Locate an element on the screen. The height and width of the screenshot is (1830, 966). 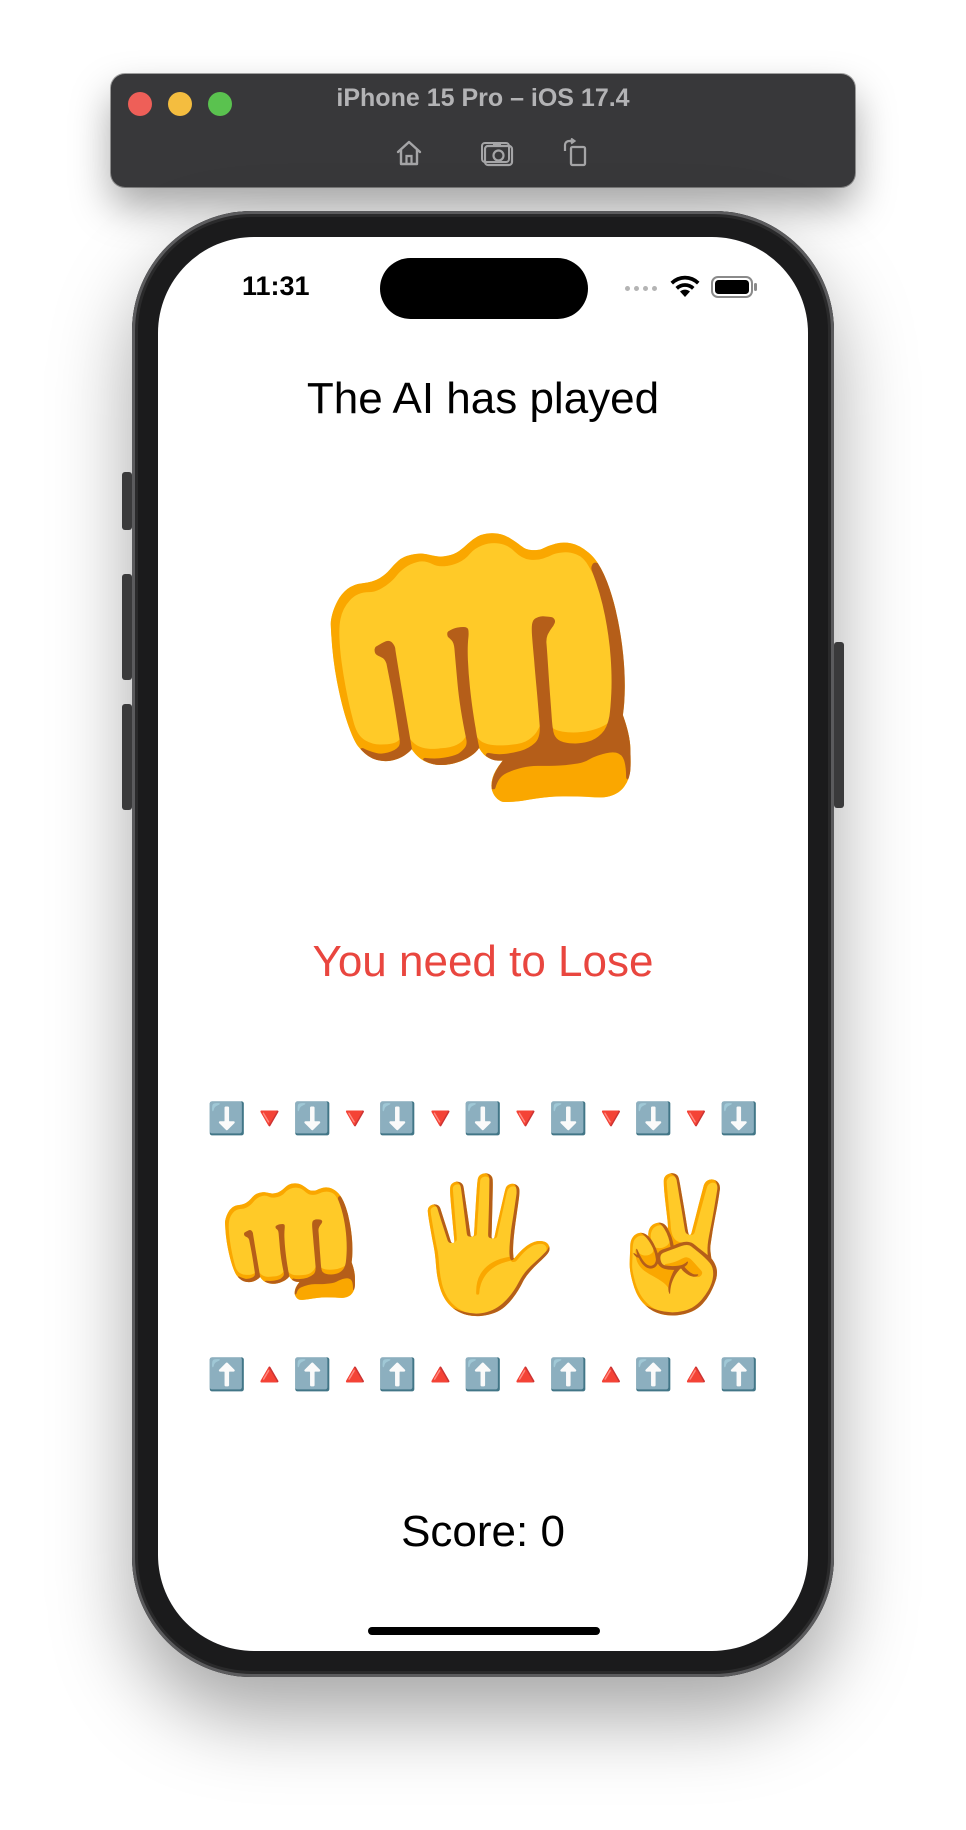
home-icon is located at coordinates (409, 153).